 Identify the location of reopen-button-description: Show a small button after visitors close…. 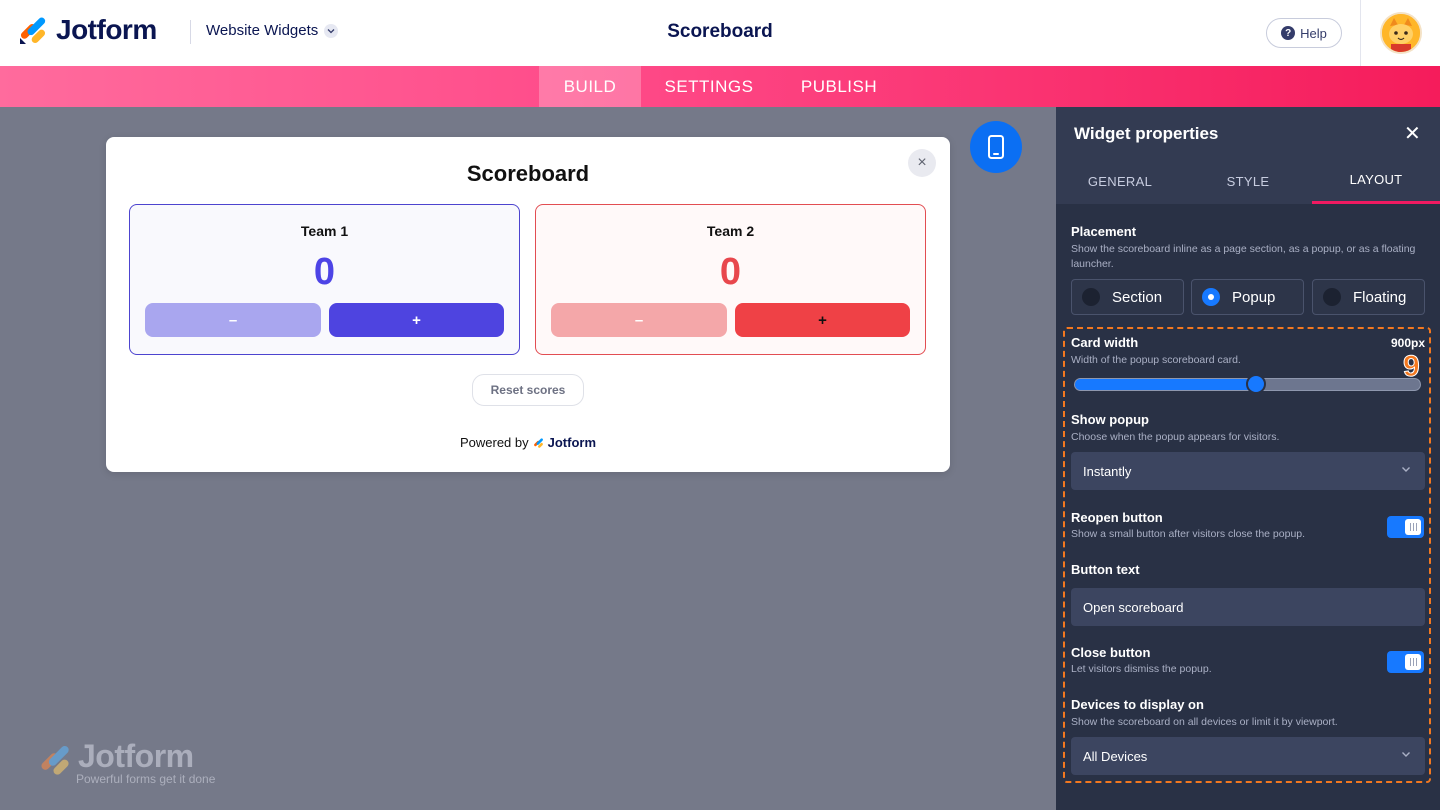
(1188, 534).